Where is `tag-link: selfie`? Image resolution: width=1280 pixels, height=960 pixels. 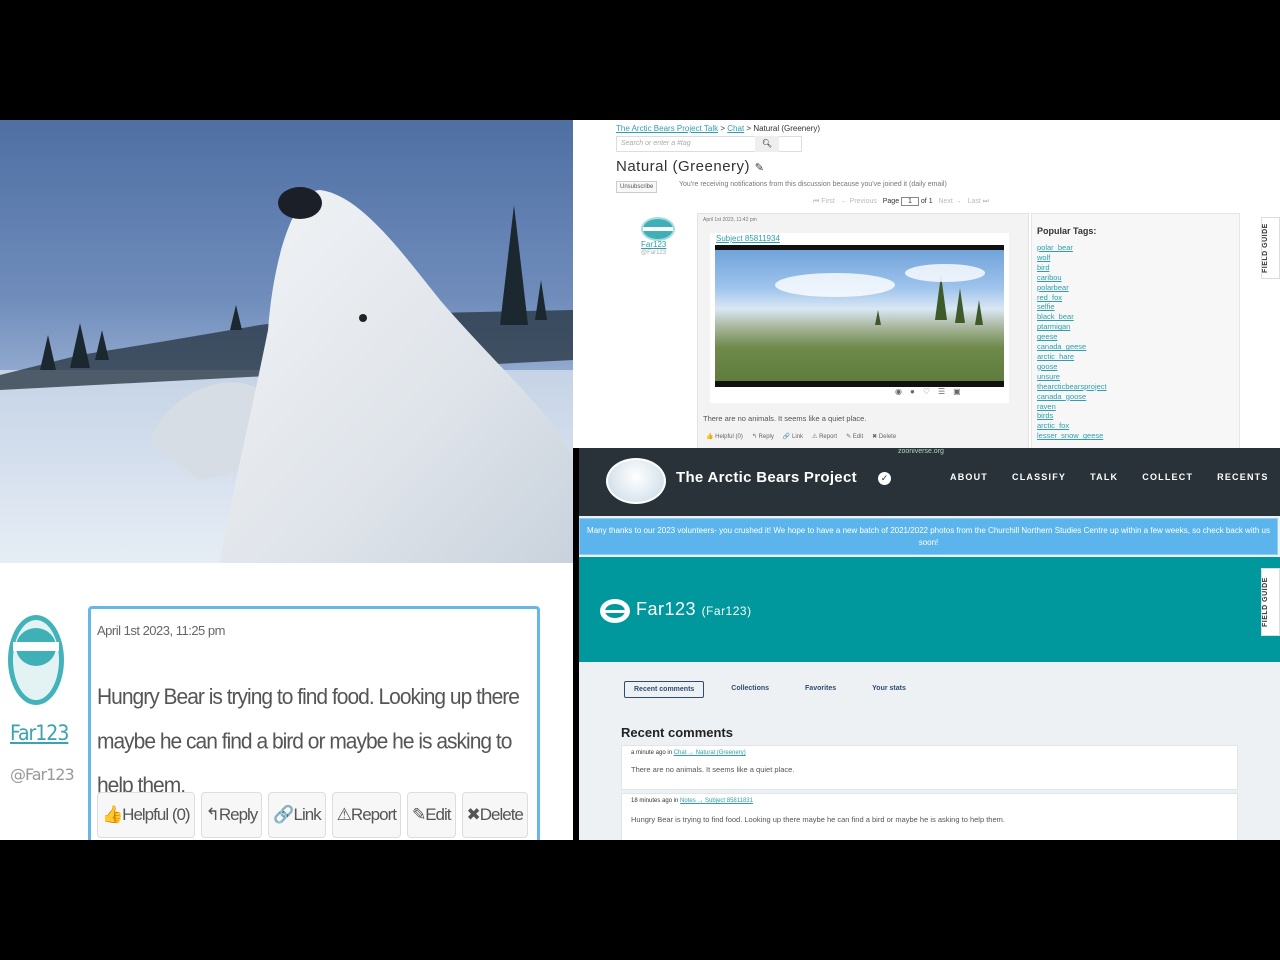
tag-link: selfie is located at coordinates (1046, 306).